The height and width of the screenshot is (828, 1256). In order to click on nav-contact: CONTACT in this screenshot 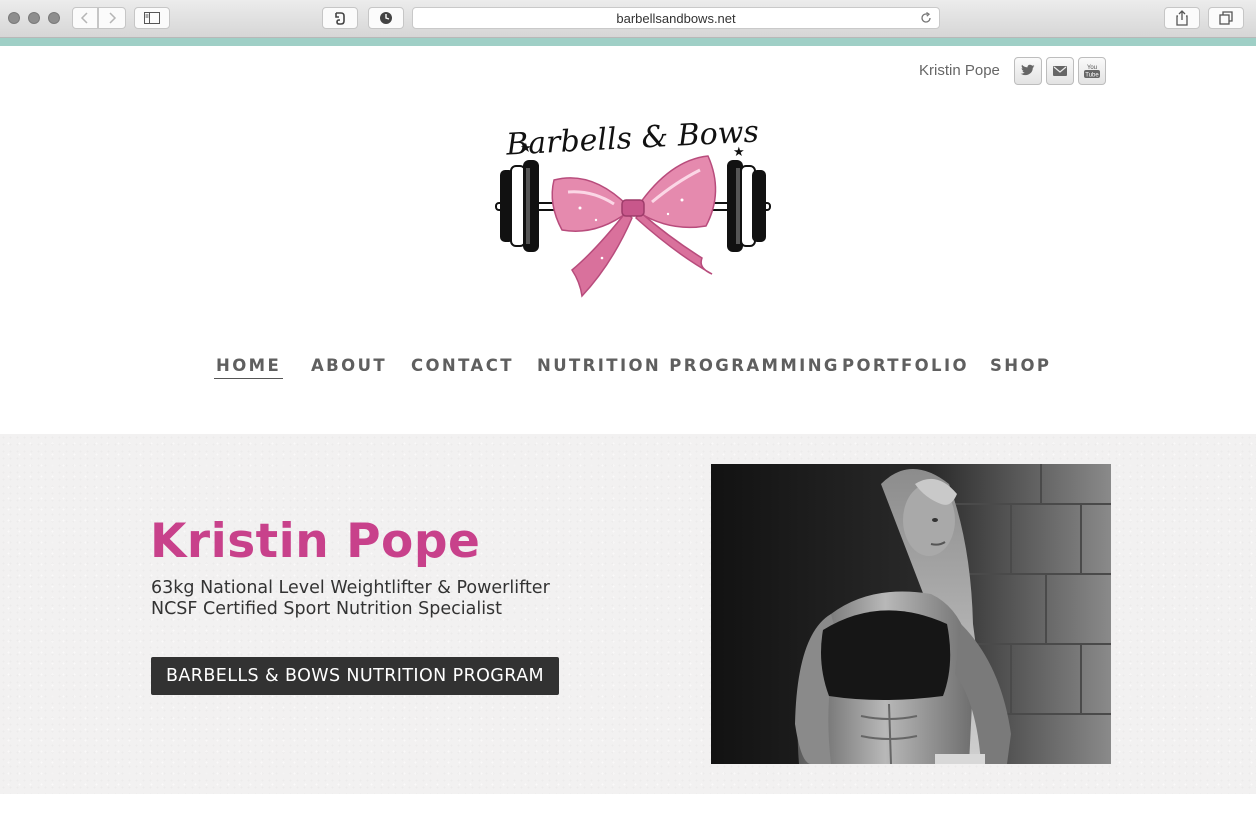, I will do `click(462, 365)`.